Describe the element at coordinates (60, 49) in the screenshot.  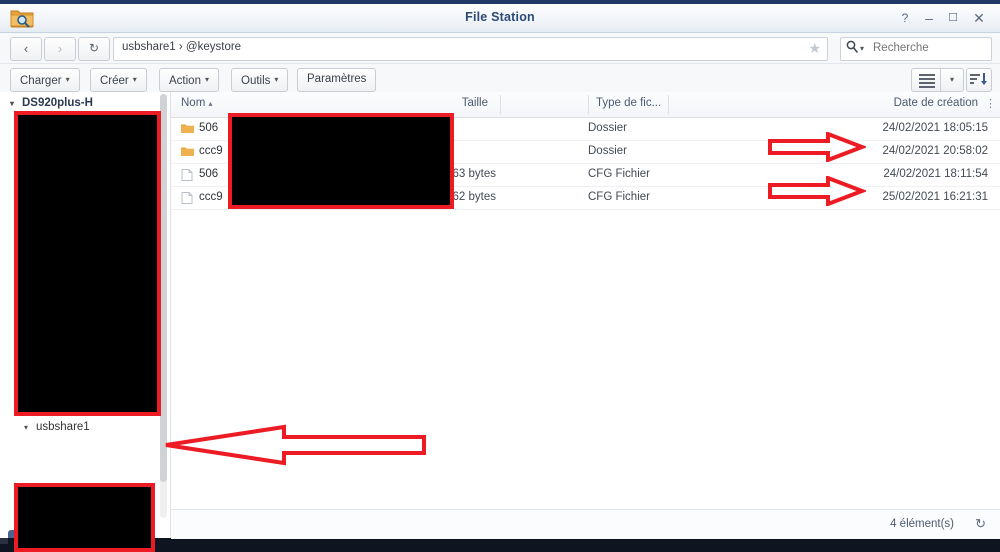
I see `forward-button: ›` at that location.